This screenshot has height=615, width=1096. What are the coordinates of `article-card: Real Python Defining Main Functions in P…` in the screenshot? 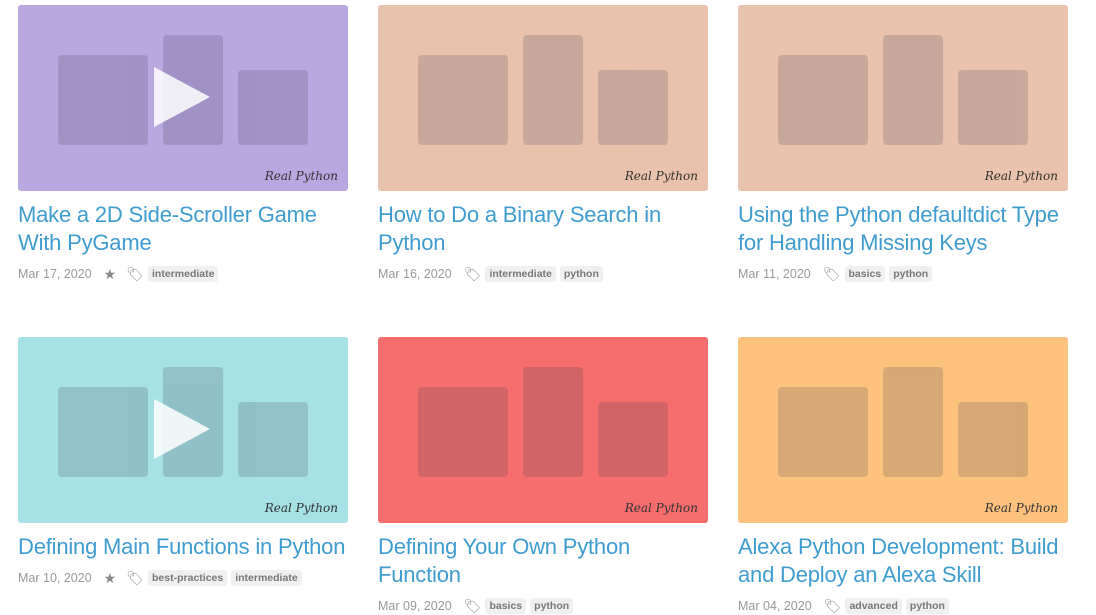 It's located at (183, 462).